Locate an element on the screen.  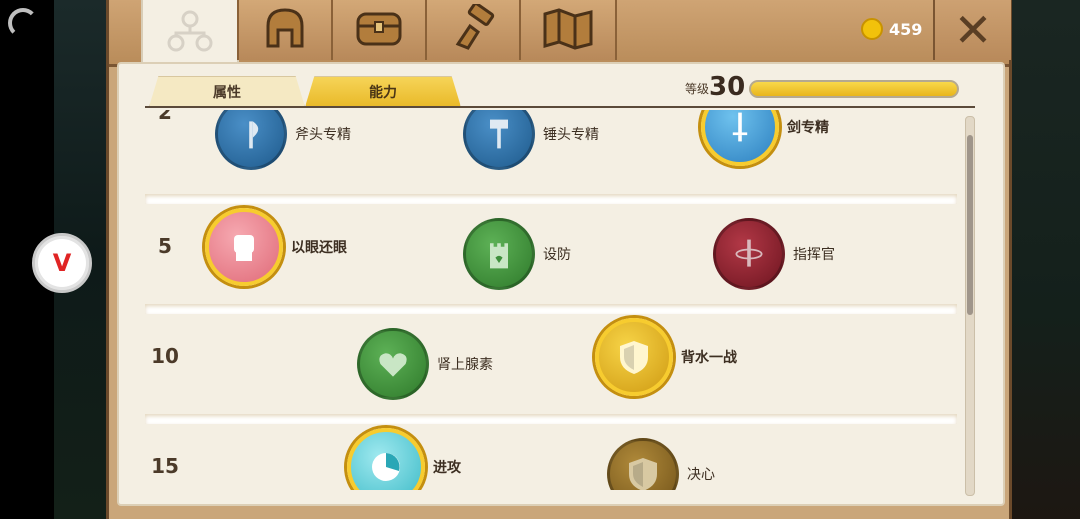
hammer-hand-icon is located at coordinates (473, 29).